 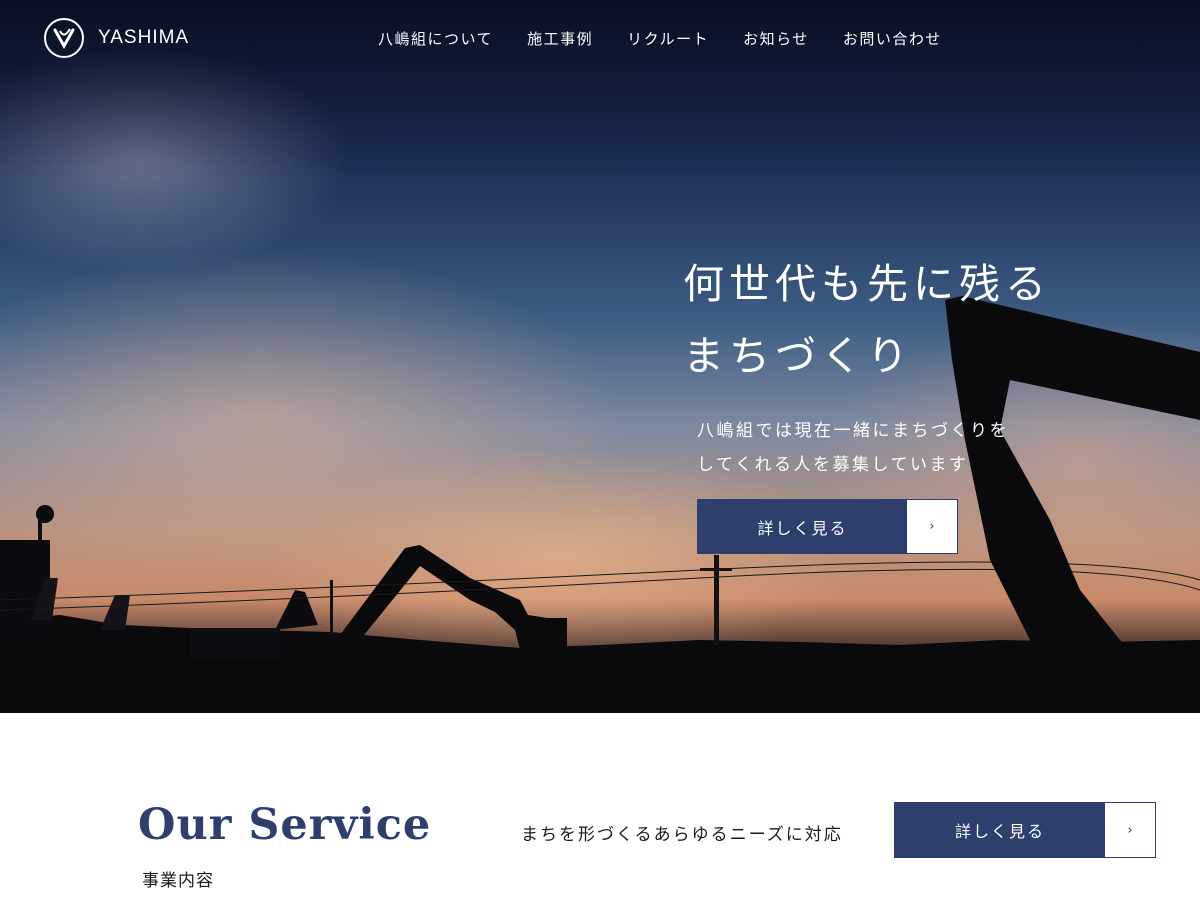 What do you see at coordinates (802, 526) in the screenshot?
I see `hero-details-label: 詳しく見る` at bounding box center [802, 526].